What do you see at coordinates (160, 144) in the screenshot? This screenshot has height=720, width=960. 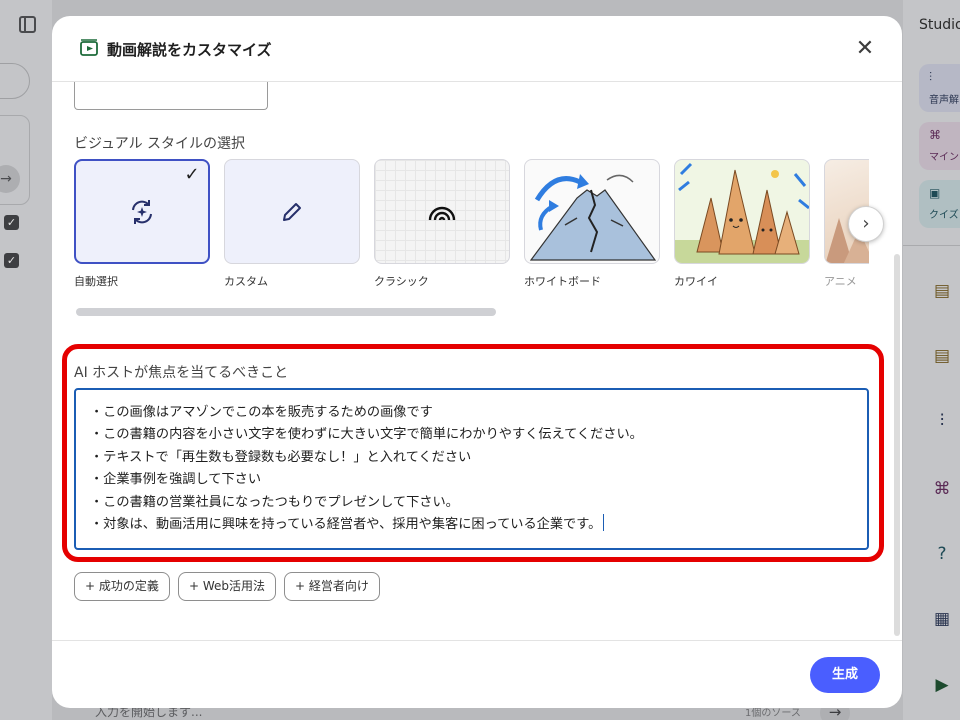 I see `visual-style-heading: ビジュアル スタイルの選択` at bounding box center [160, 144].